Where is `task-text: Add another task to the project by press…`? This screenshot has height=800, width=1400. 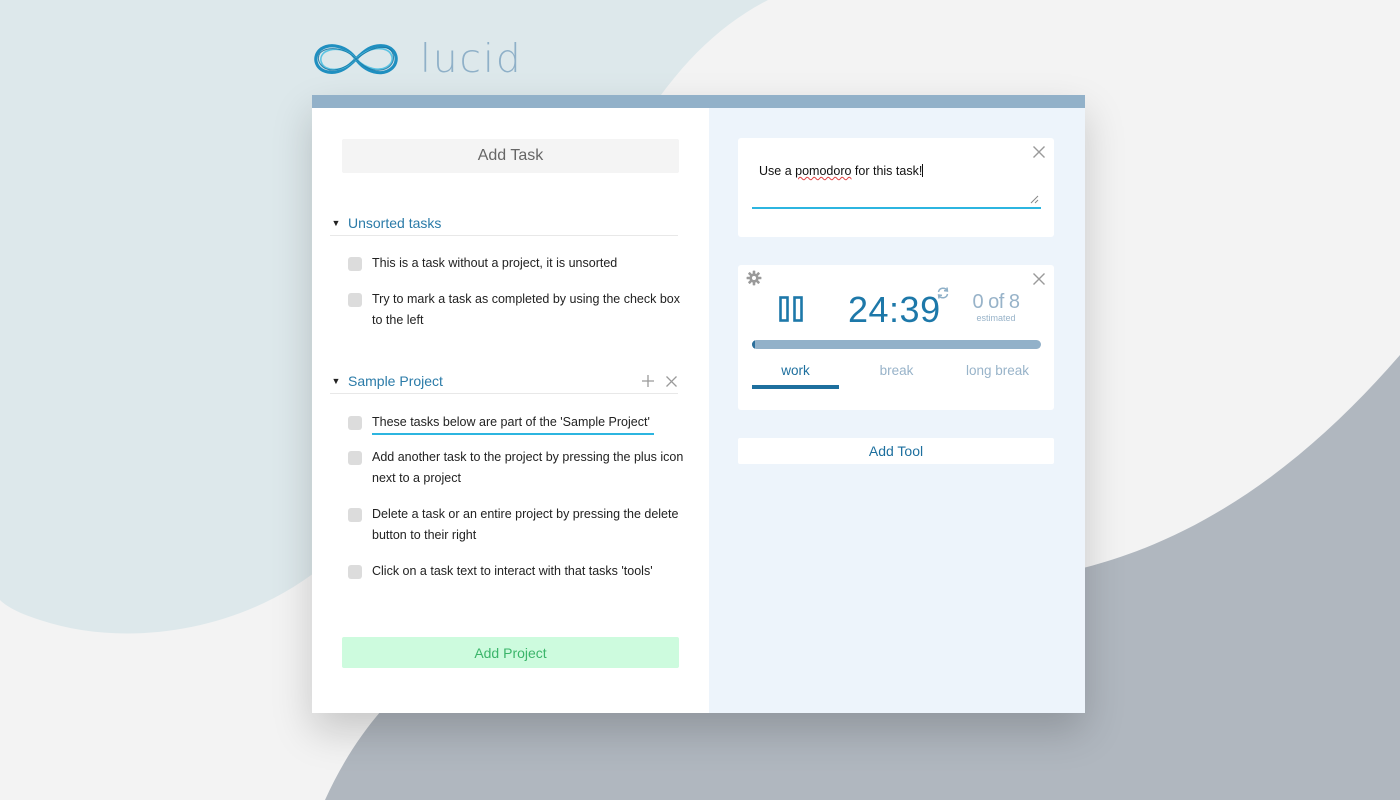 task-text: Add another task to the project by press… is located at coordinates (528, 468).